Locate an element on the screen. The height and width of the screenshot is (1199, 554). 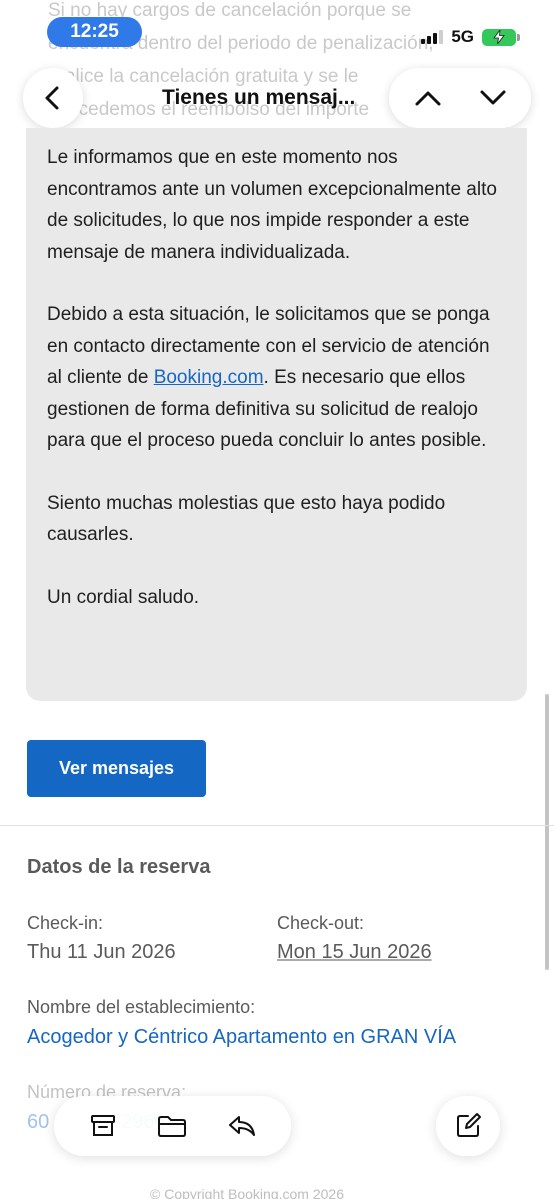
chevron-down-icon is located at coordinates (492, 97).